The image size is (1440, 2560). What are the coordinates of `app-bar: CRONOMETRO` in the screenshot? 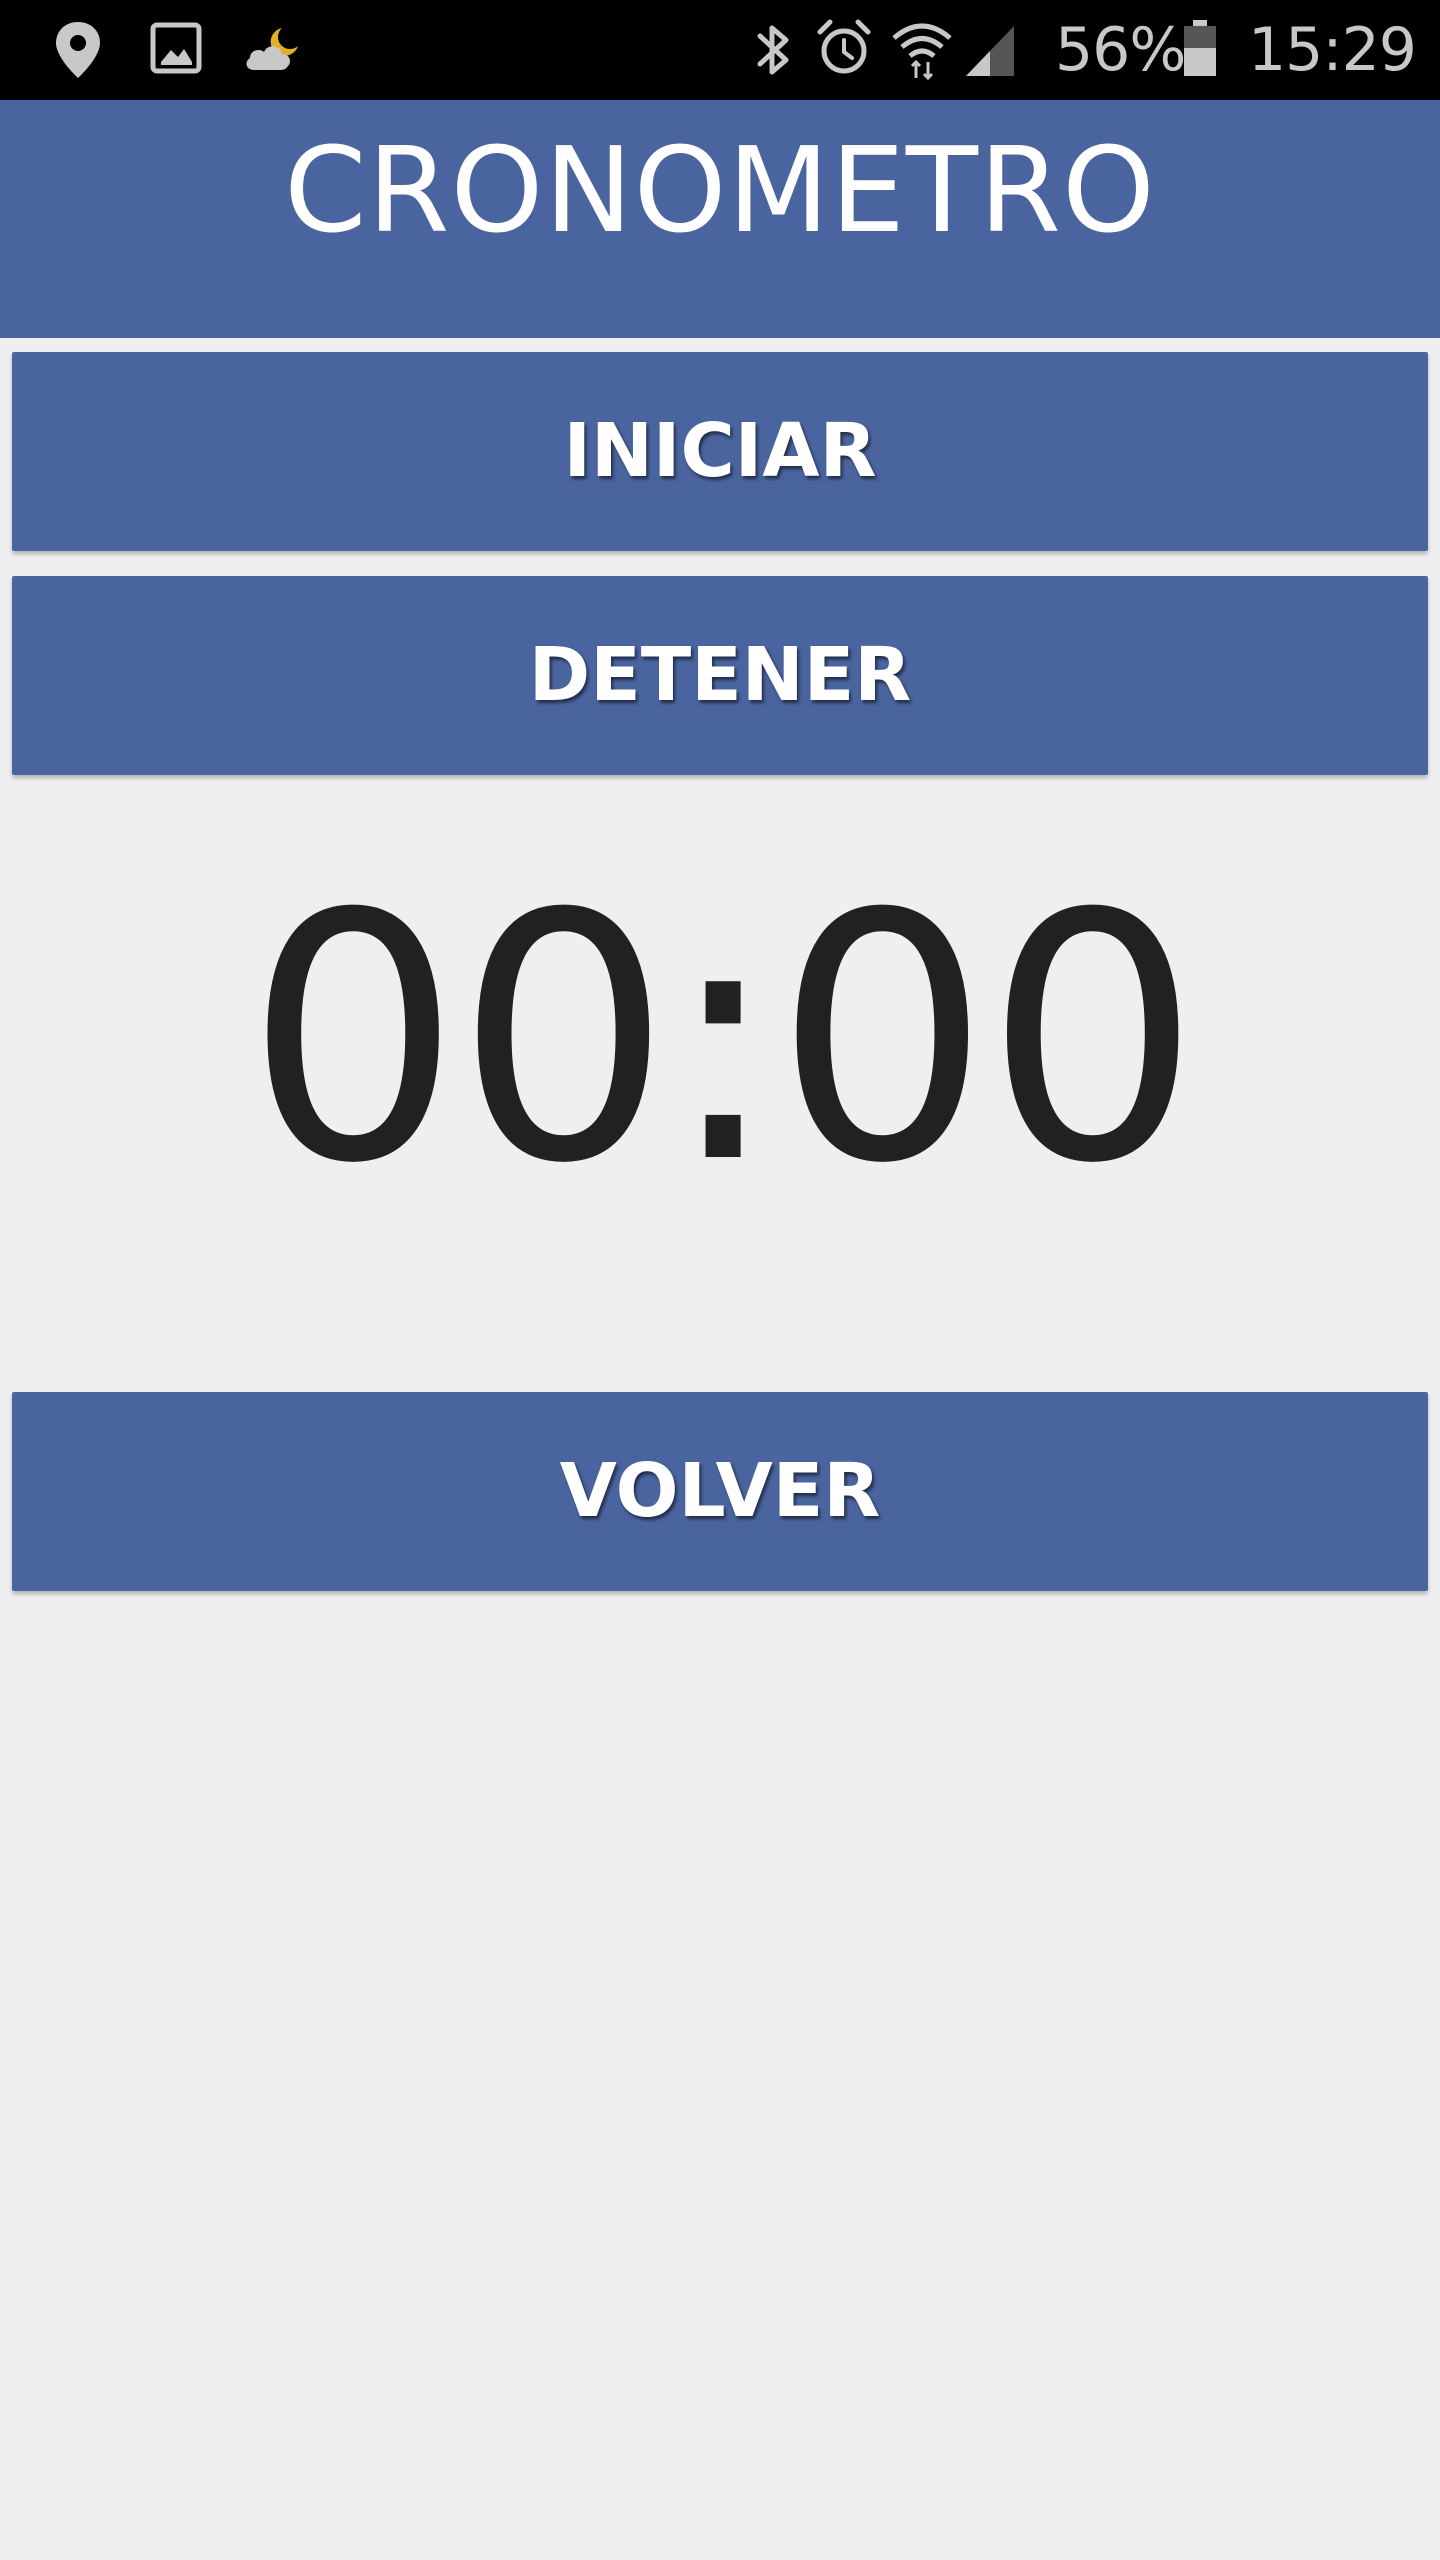 It's located at (720, 219).